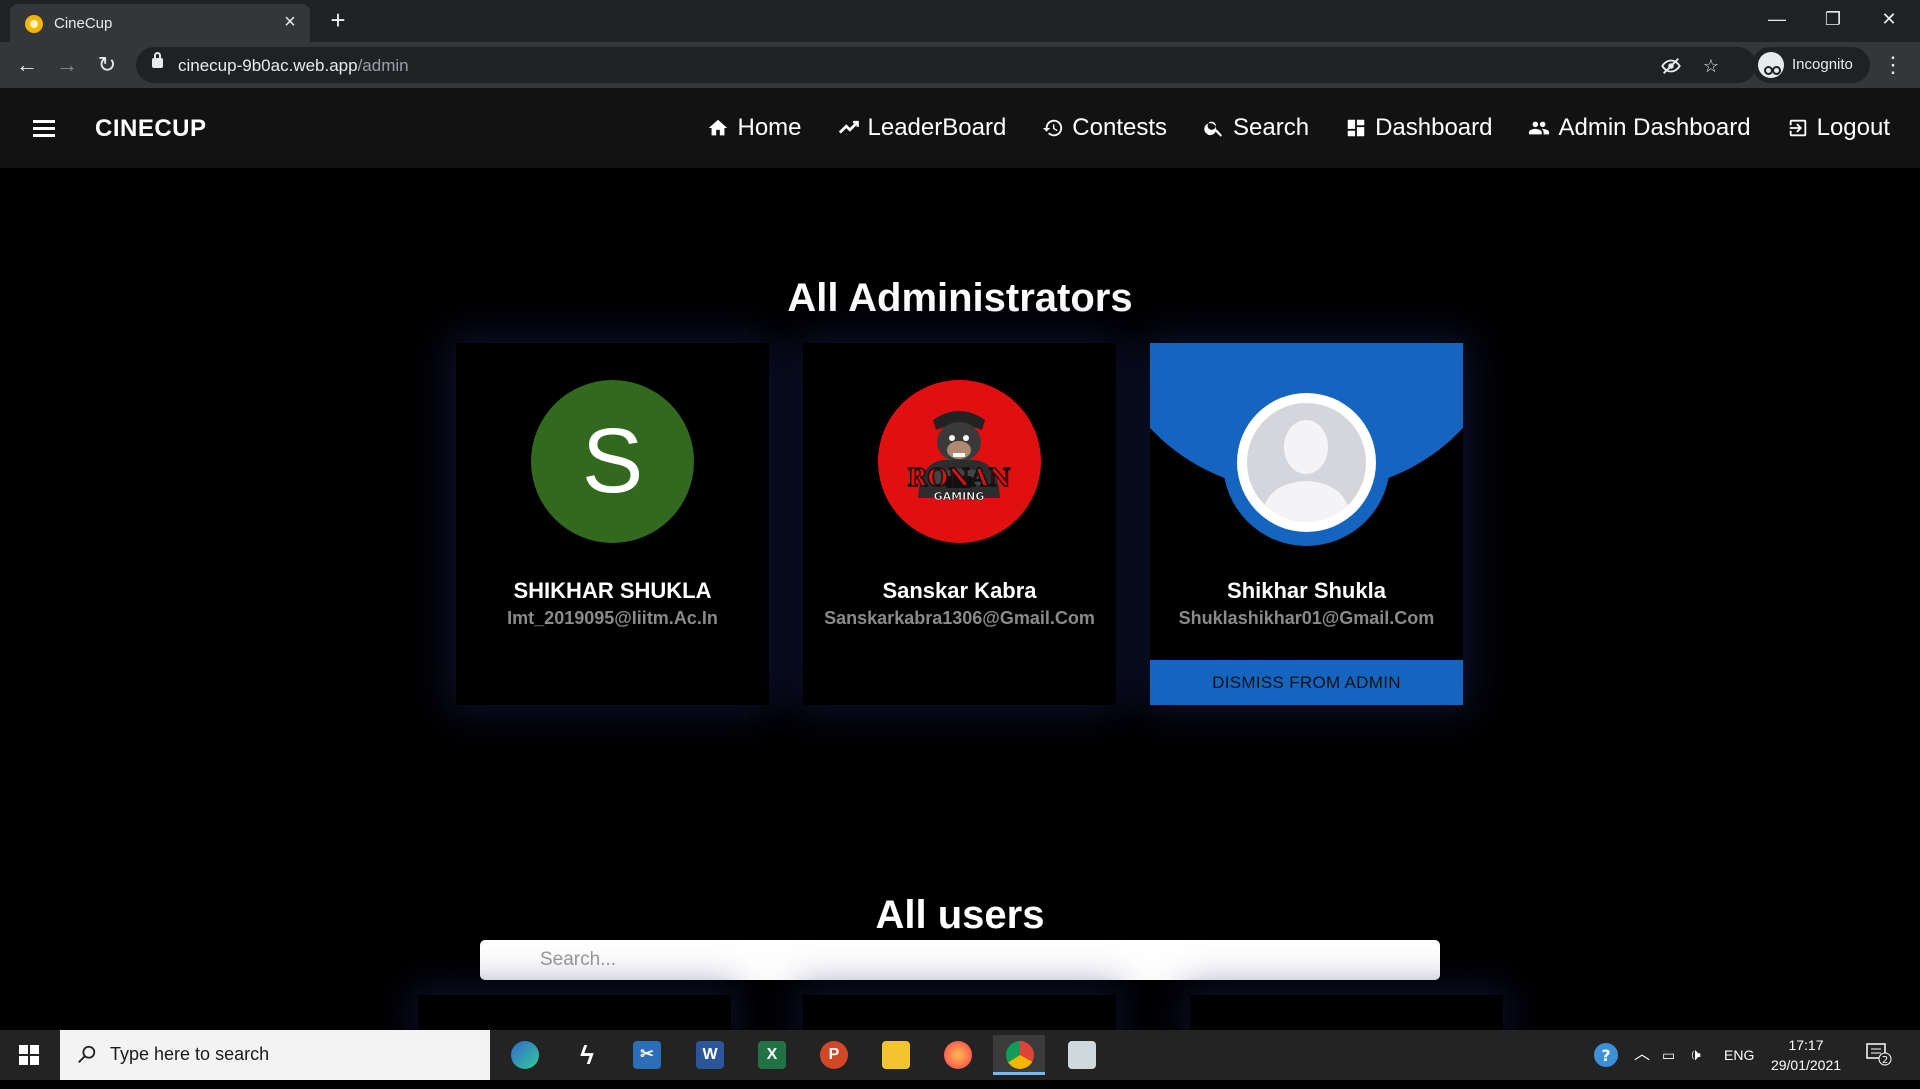 Image resolution: width=1920 pixels, height=1089 pixels. I want to click on user-search-box, so click(960, 960).